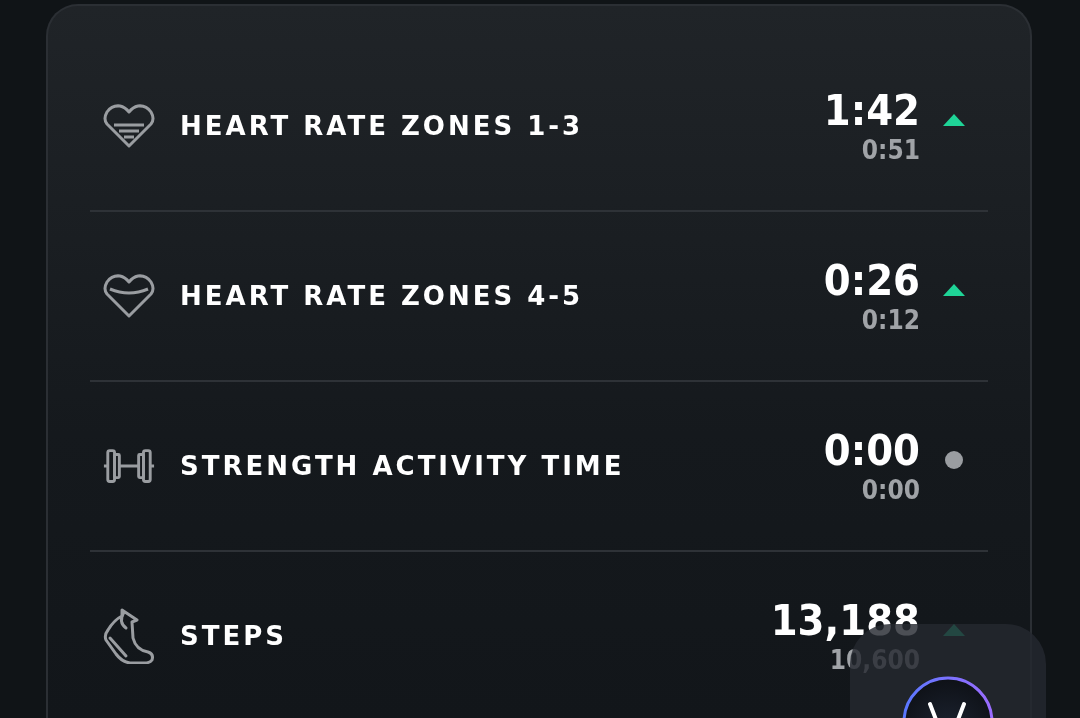 The height and width of the screenshot is (718, 1080). Describe the element at coordinates (382, 126) in the screenshot. I see `metric-label: HEART RATE ZONES 1-3` at that location.